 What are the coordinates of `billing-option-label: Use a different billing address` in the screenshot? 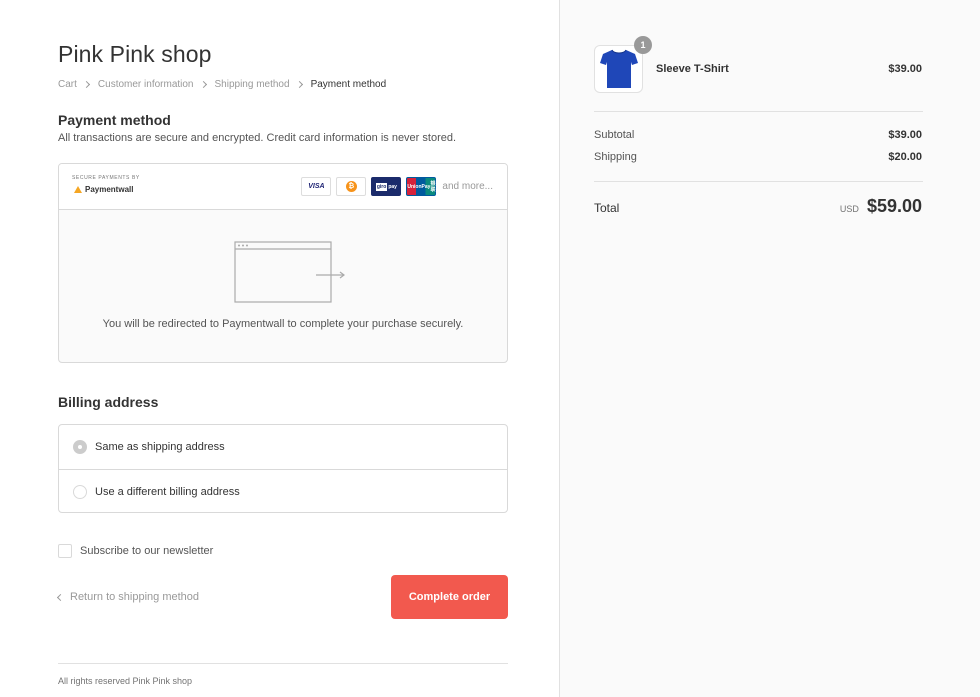 It's located at (167, 491).